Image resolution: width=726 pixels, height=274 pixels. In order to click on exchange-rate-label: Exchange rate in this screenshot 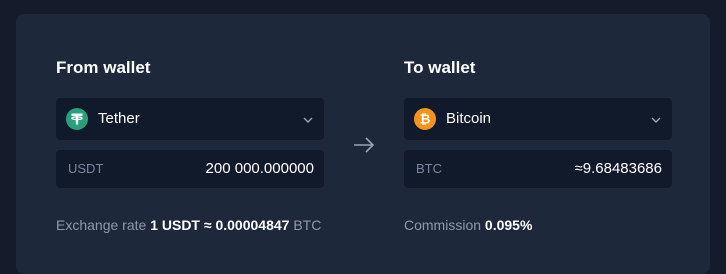, I will do `click(101, 225)`.